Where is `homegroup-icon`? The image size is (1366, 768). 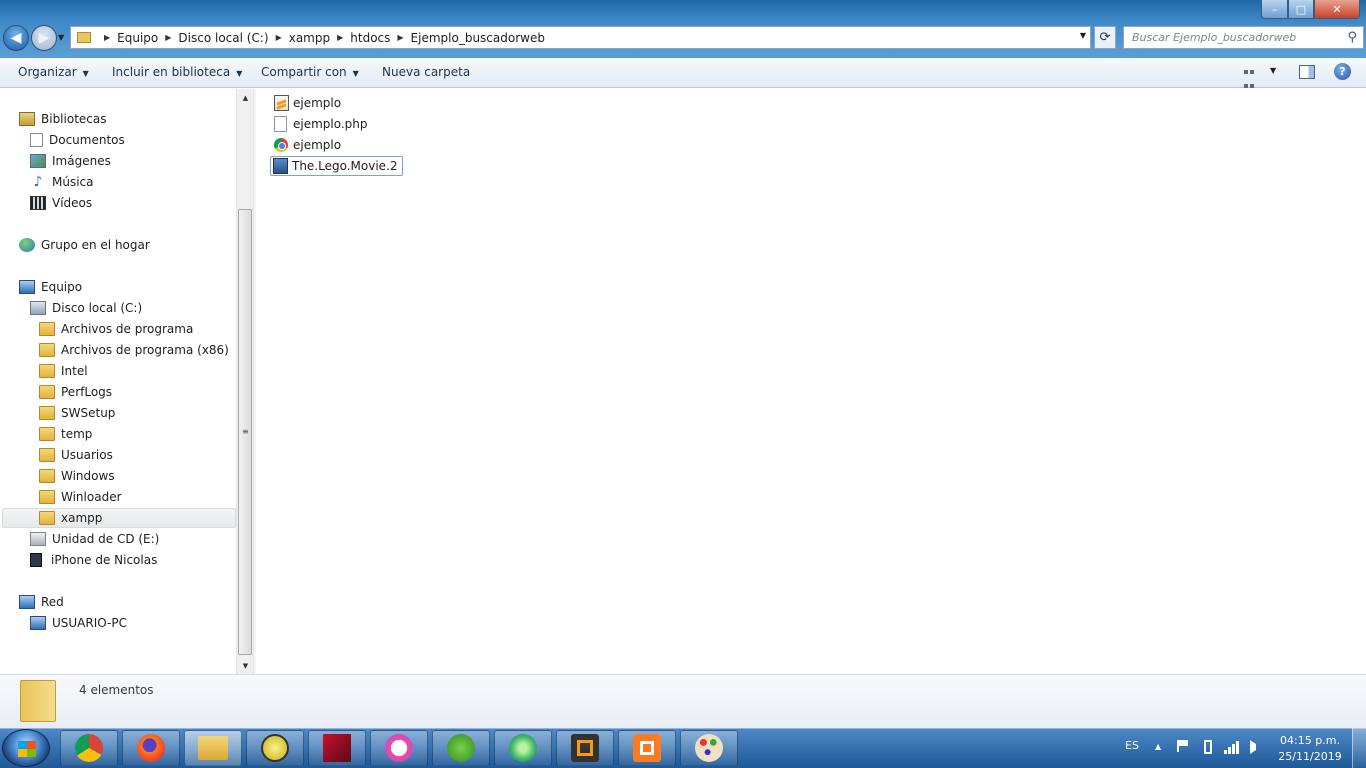 homegroup-icon is located at coordinates (27, 245).